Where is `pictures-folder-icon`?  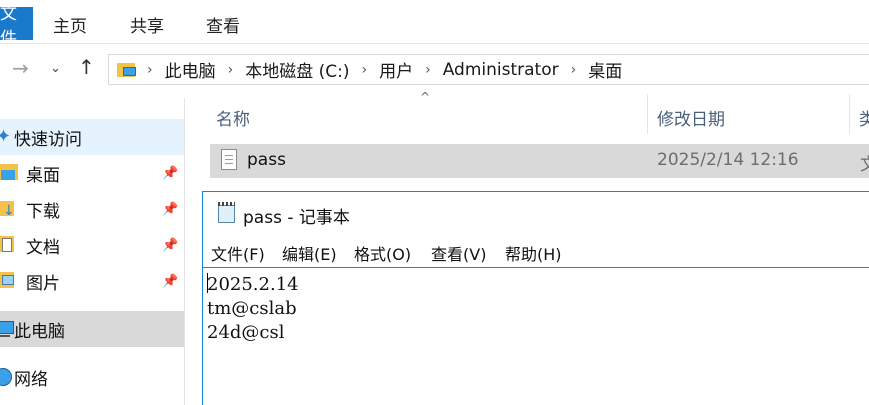 pictures-folder-icon is located at coordinates (9, 282).